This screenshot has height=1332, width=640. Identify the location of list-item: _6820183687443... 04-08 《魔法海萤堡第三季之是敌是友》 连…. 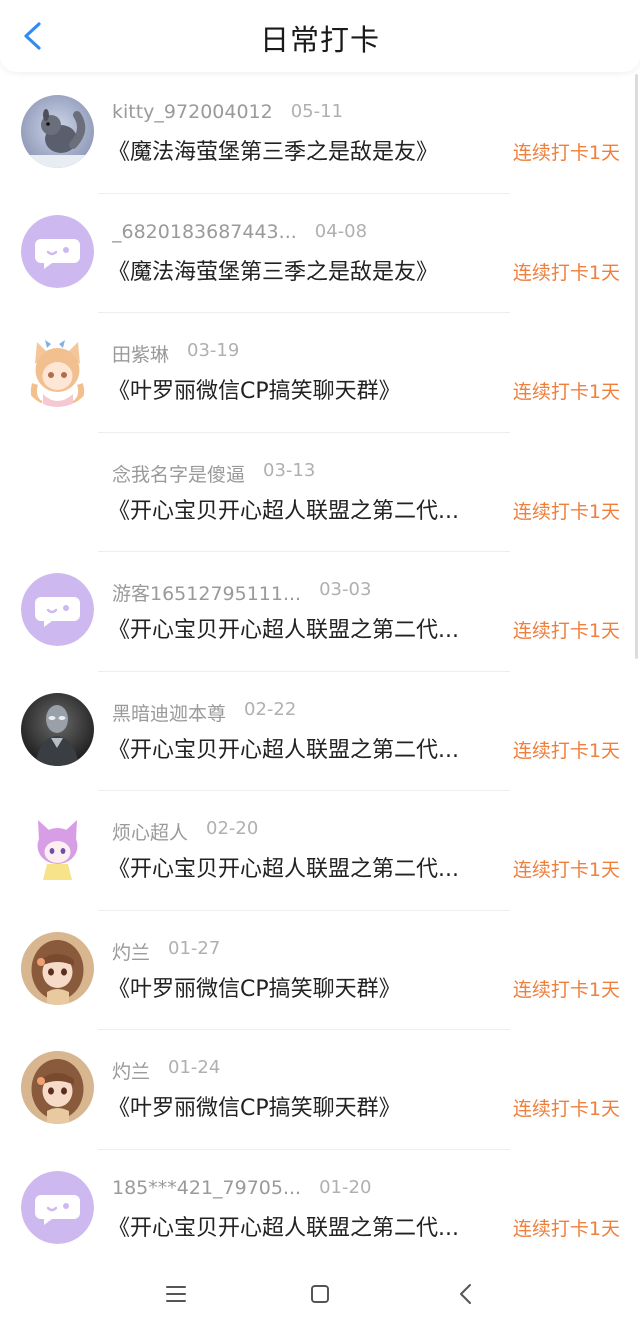
(320, 253).